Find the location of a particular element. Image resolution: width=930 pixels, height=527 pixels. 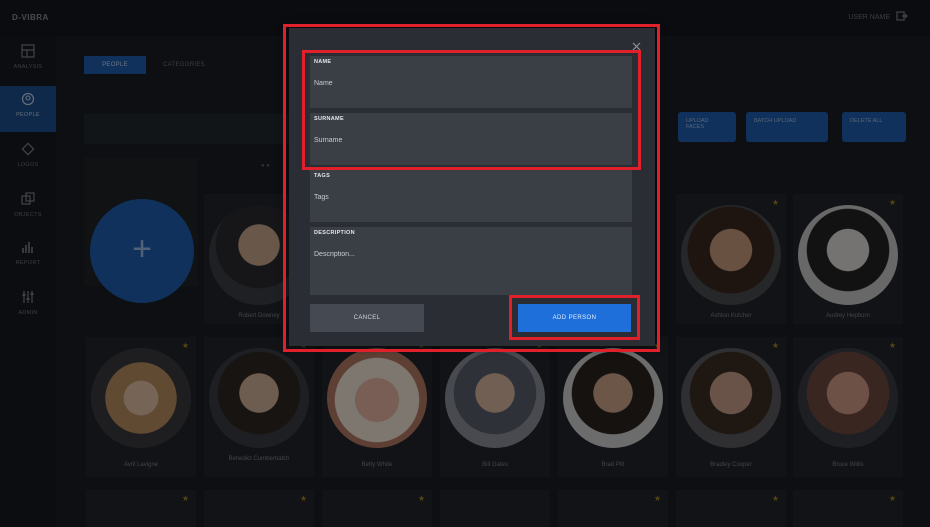

tags-field: TAGS is located at coordinates (471, 196).